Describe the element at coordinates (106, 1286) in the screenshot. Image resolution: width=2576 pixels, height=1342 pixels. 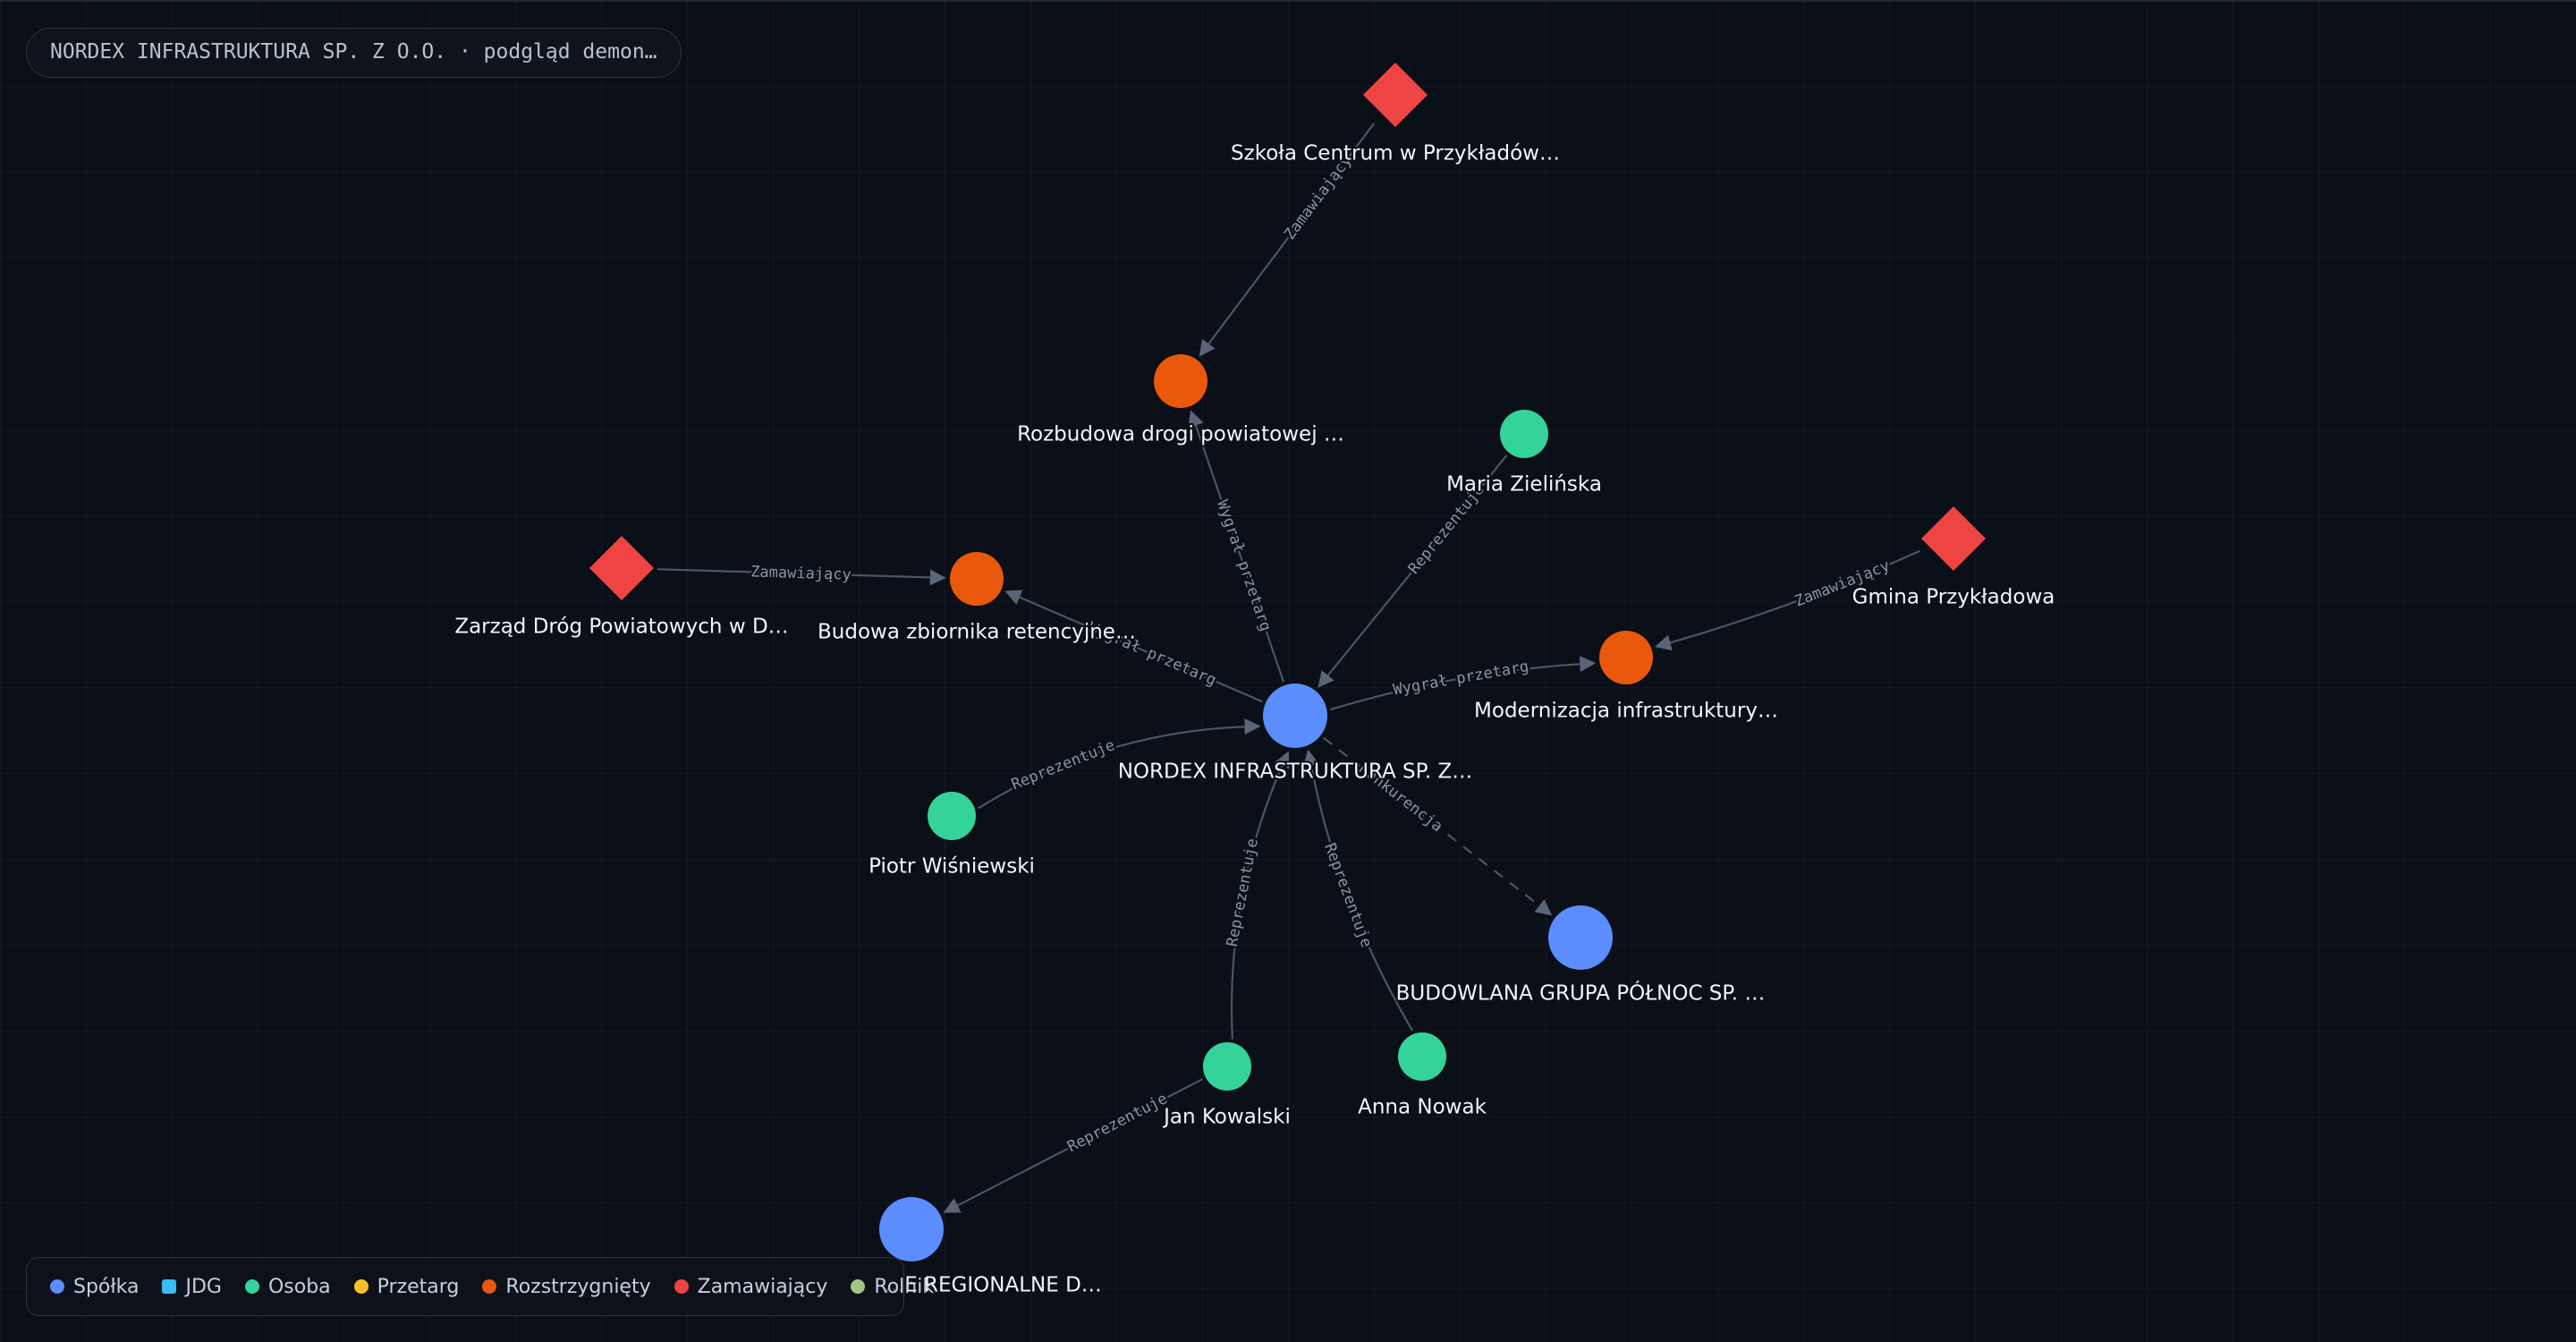
I see `legend-label: Spółka` at that location.